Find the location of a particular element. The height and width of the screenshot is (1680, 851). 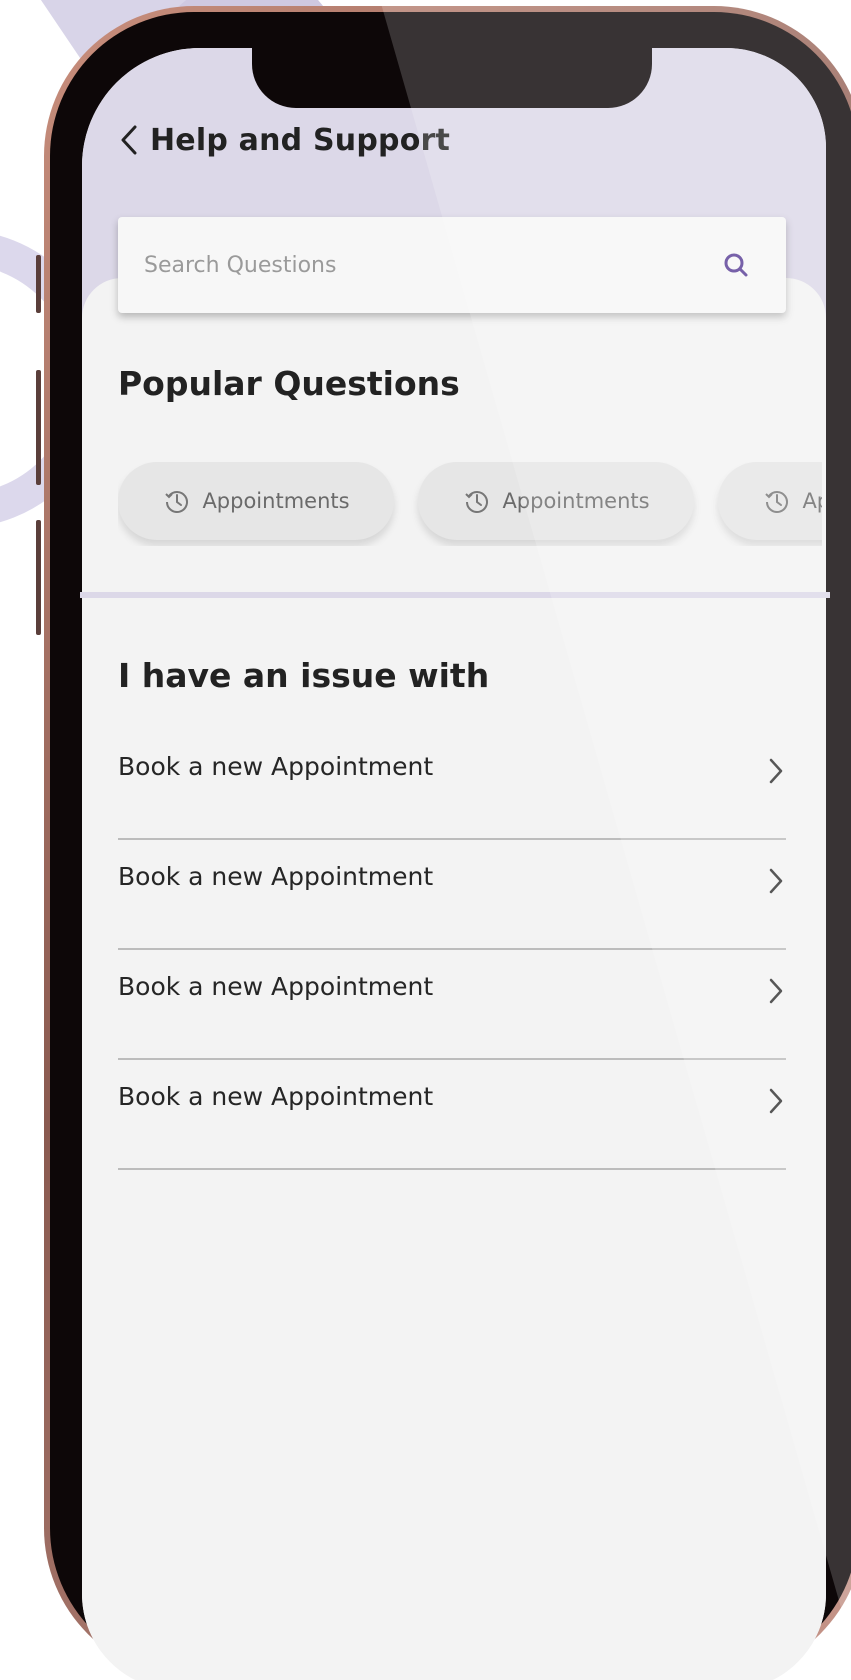

back-button is located at coordinates (129, 140).